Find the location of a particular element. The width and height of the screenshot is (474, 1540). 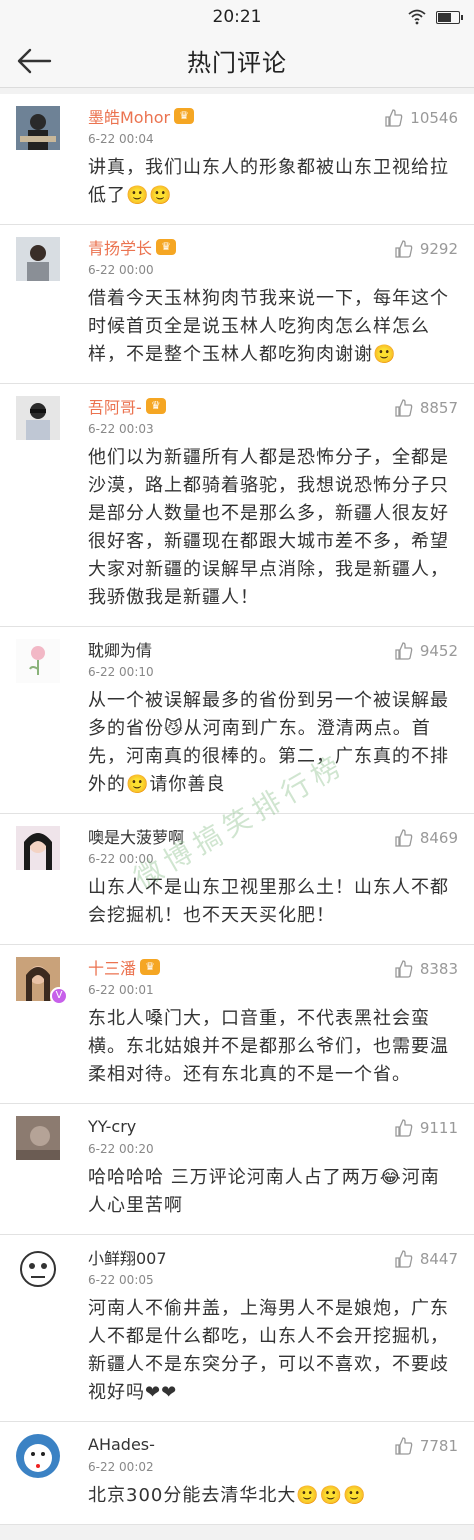

page-title: 热门评论 is located at coordinates (237, 63).